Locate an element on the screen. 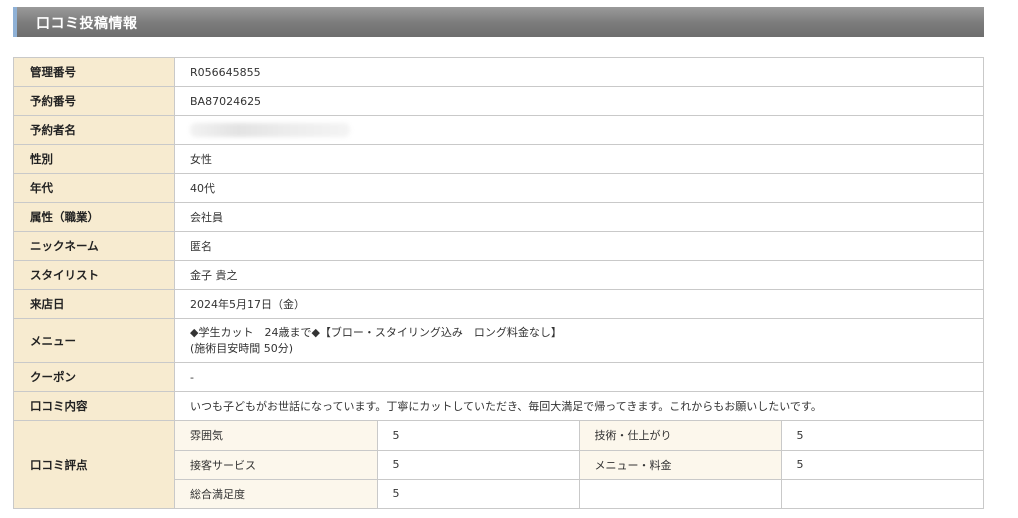 The image size is (1018, 518). review-content-label: 口コミ内容 is located at coordinates (94, 406).